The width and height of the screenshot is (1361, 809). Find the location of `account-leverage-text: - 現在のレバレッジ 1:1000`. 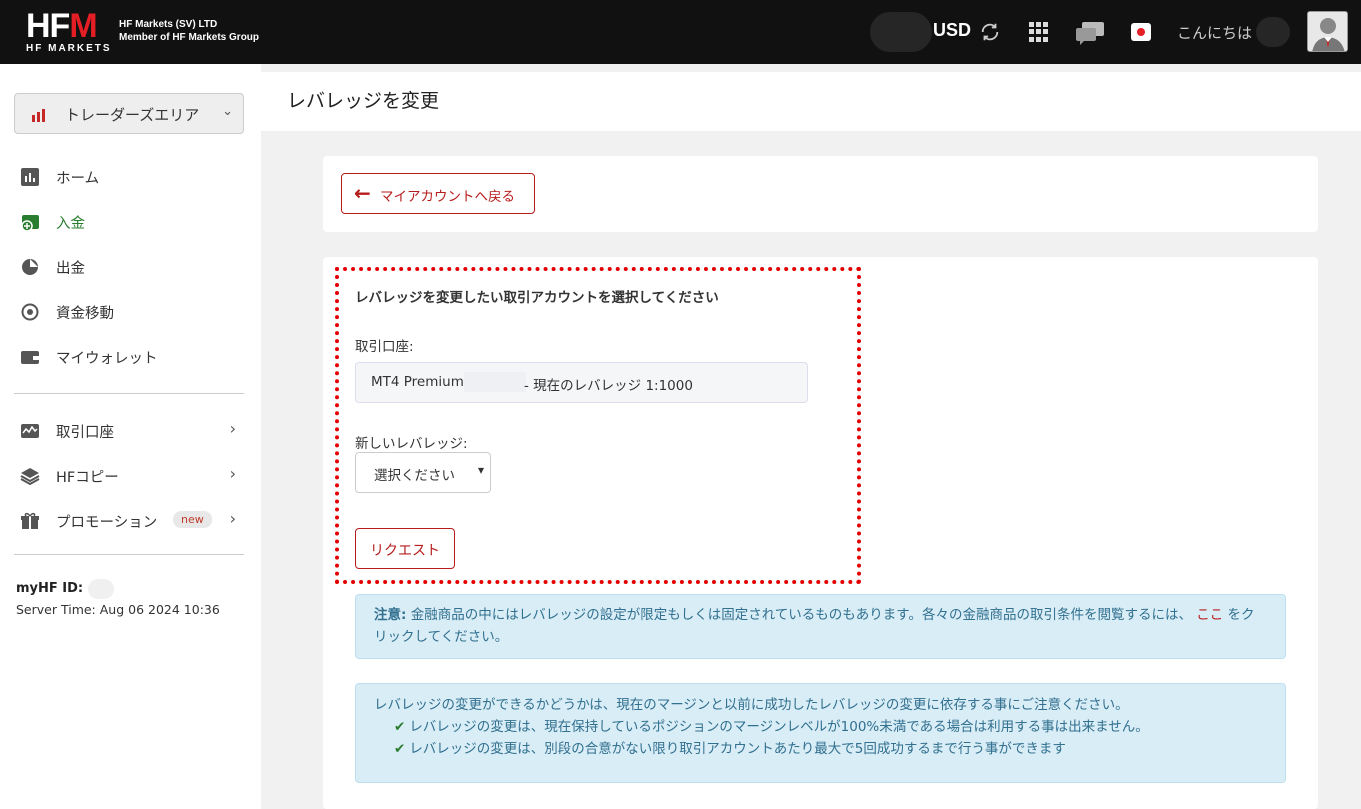

account-leverage-text: - 現在のレバレッジ 1:1000 is located at coordinates (608, 386).